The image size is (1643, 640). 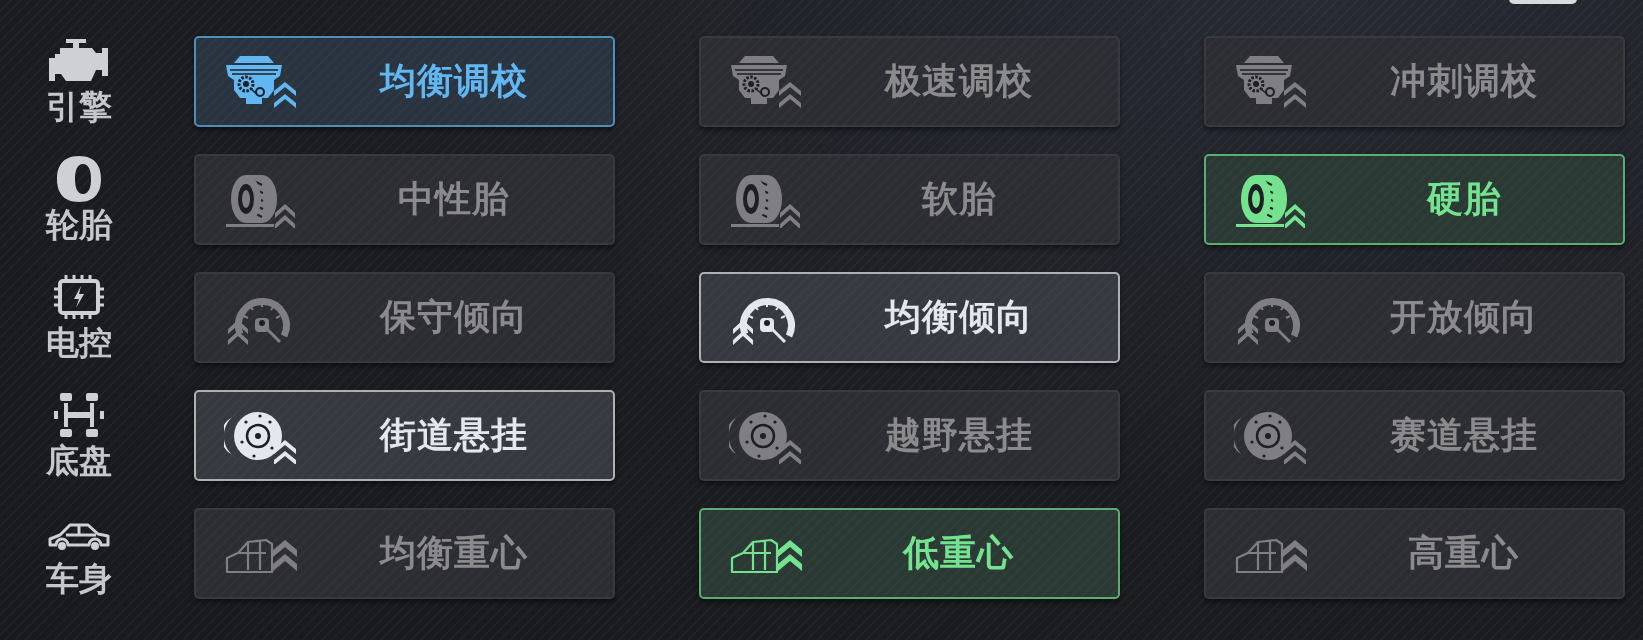 What do you see at coordinates (1414, 199) in the screenshot?
I see `tuning-option-button: 硬胎` at bounding box center [1414, 199].